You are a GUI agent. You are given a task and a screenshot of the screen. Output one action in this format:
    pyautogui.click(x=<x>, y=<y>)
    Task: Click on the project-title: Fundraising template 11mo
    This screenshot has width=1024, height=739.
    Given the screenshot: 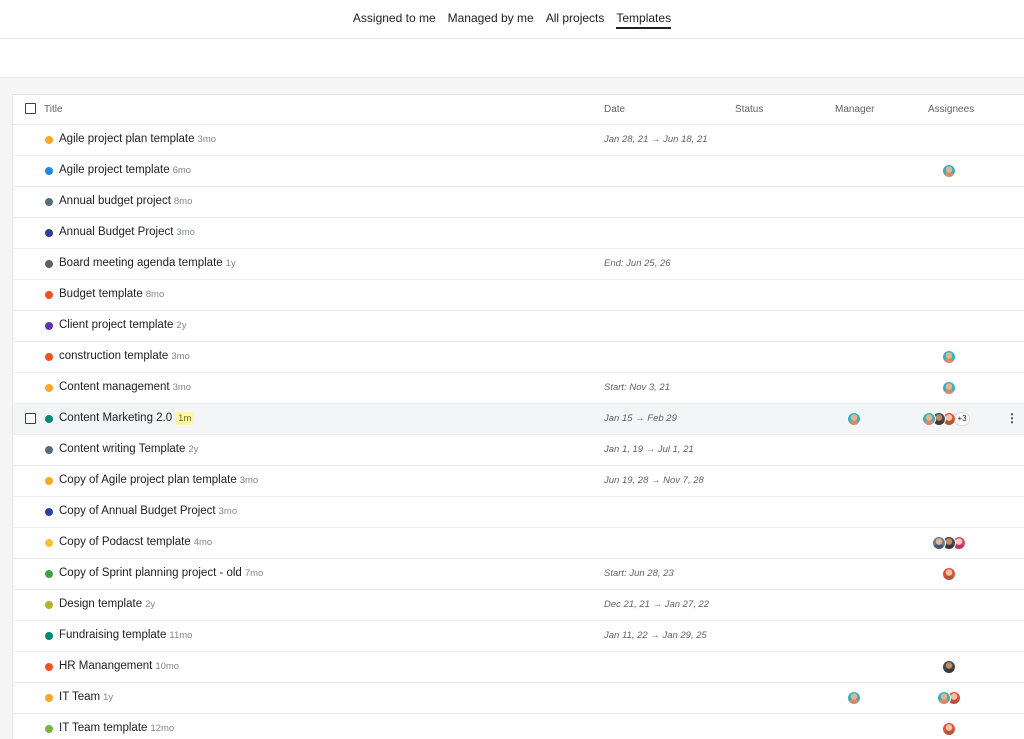 What is the action you would take?
    pyautogui.click(x=125, y=635)
    